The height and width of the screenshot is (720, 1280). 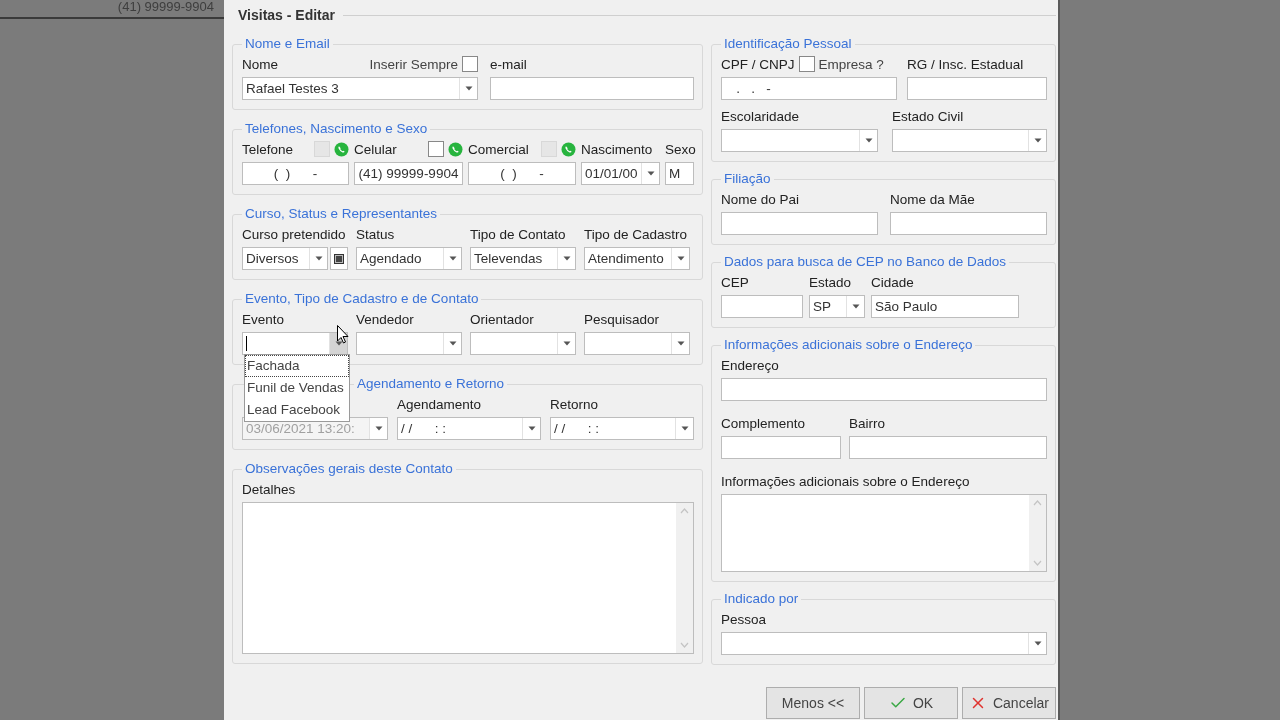 What do you see at coordinates (1009, 703) in the screenshot?
I see `dialog-button: Cancelar` at bounding box center [1009, 703].